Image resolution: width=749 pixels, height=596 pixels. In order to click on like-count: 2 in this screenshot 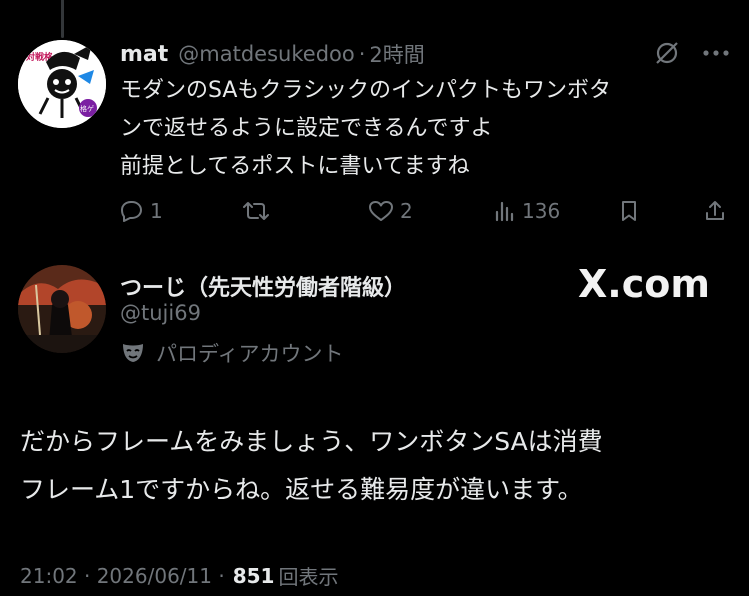, I will do `click(406, 211)`.